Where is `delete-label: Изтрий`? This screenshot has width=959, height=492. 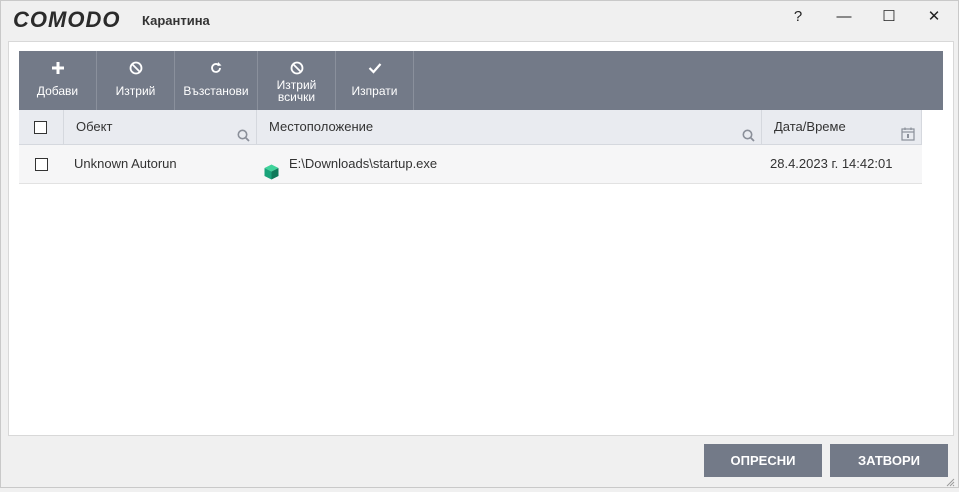 delete-label: Изтрий is located at coordinates (135, 91).